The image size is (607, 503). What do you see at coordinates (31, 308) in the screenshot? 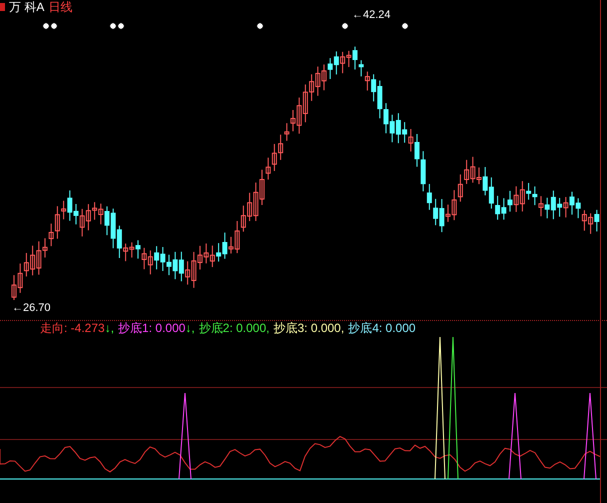
I see `low-price-label: ←26.70` at bounding box center [31, 308].